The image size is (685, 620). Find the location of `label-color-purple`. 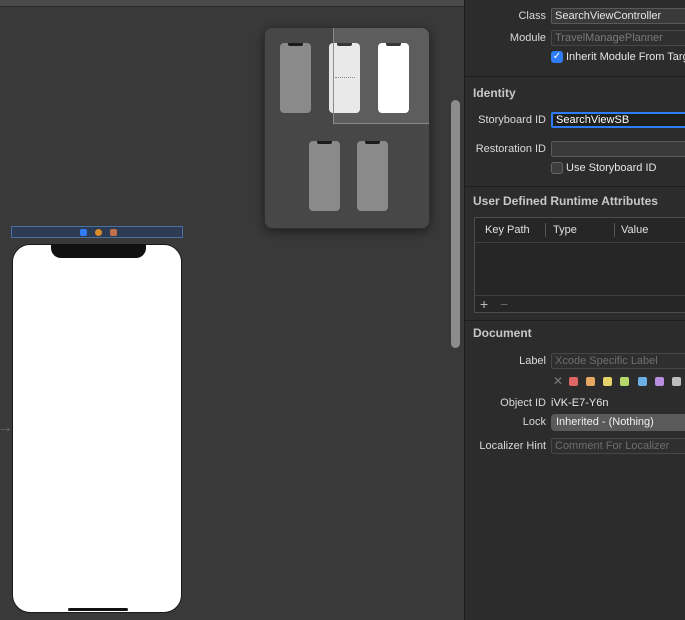

label-color-purple is located at coordinates (659, 381).